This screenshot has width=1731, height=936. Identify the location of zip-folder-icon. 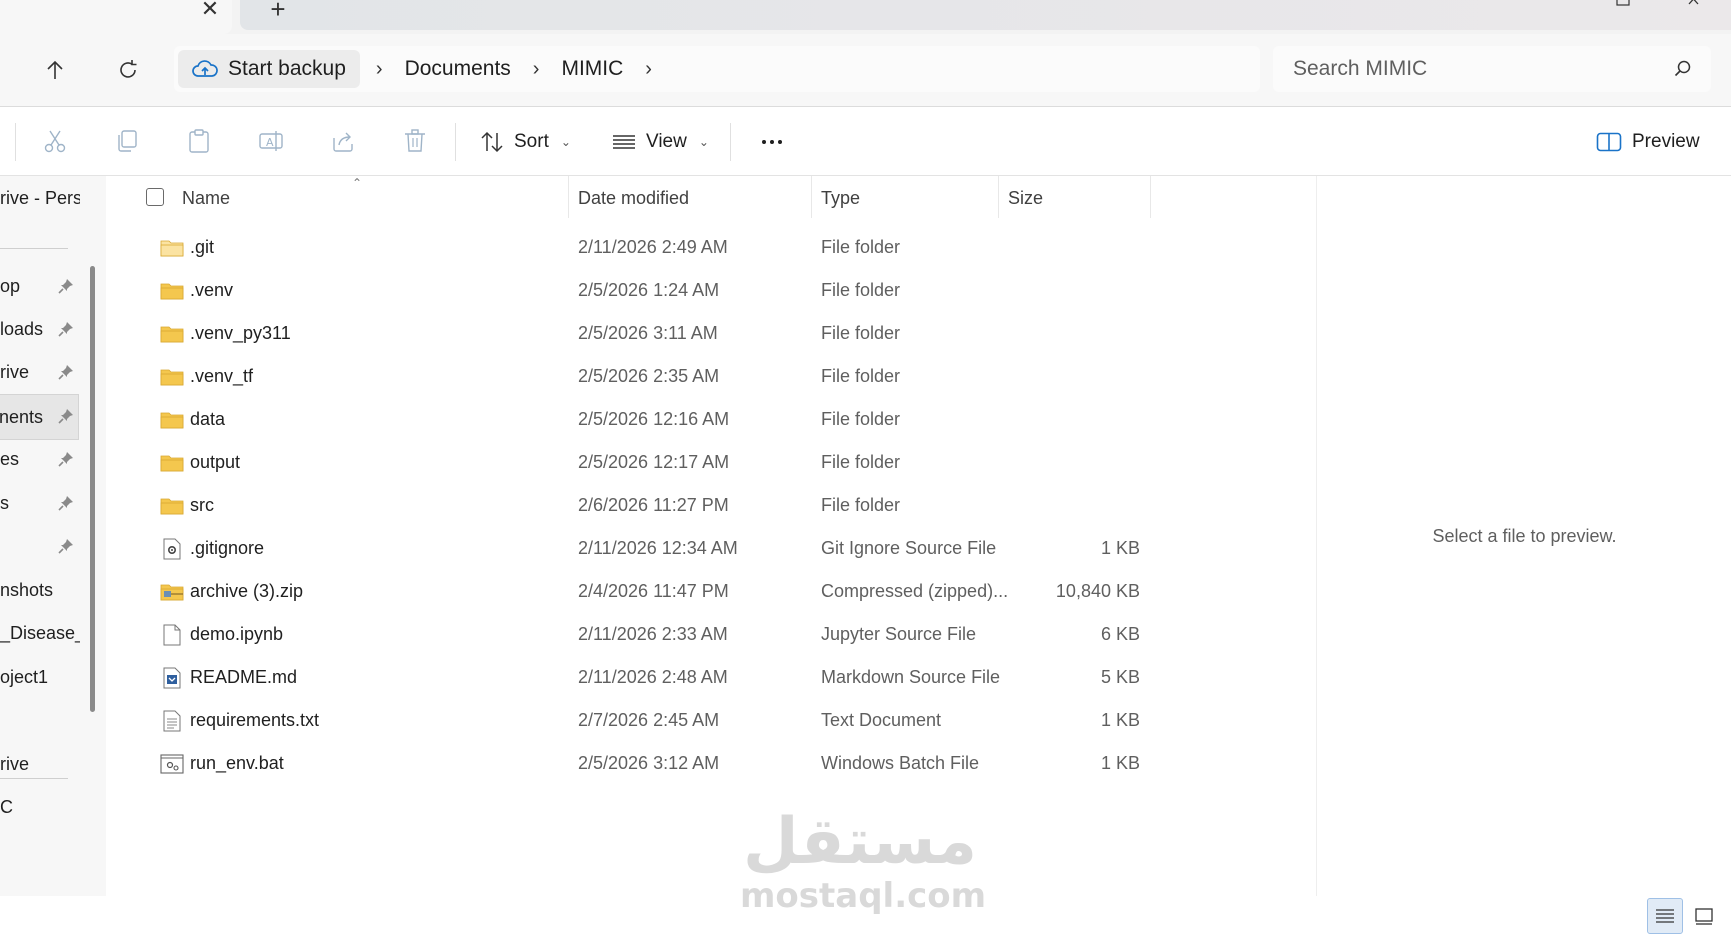
(172, 592).